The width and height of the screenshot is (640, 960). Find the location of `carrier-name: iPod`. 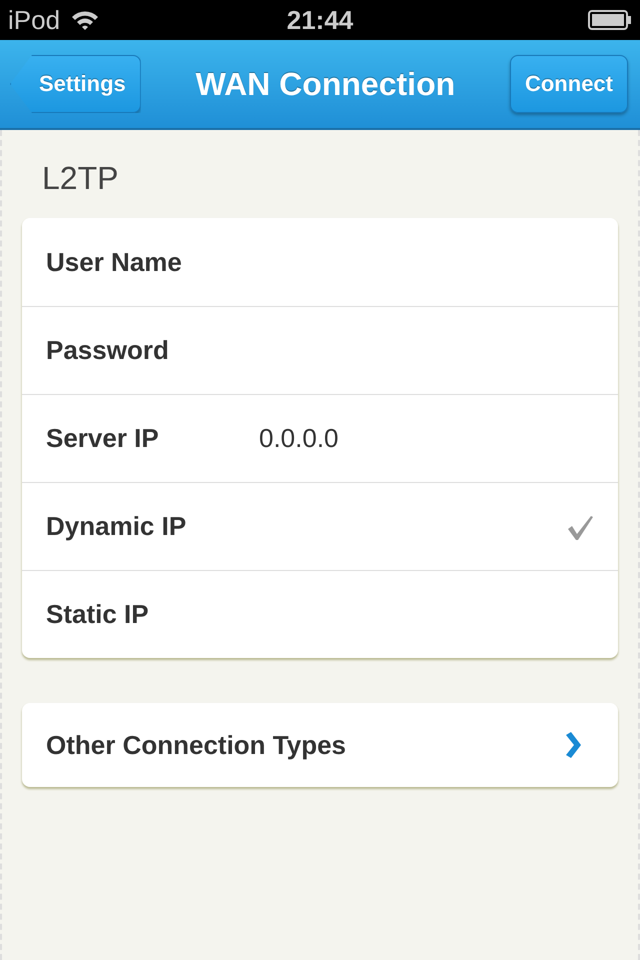

carrier-name: iPod is located at coordinates (34, 20).